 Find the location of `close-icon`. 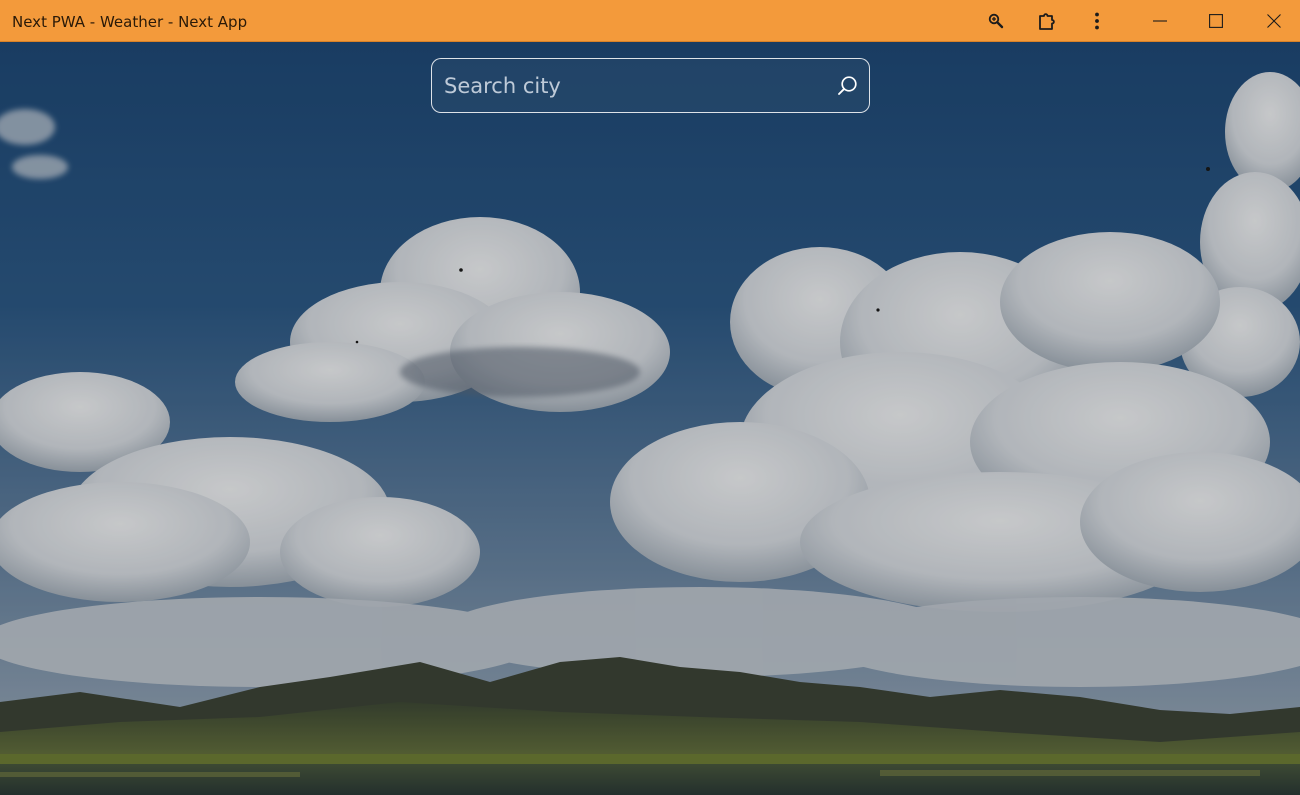

close-icon is located at coordinates (1274, 21).